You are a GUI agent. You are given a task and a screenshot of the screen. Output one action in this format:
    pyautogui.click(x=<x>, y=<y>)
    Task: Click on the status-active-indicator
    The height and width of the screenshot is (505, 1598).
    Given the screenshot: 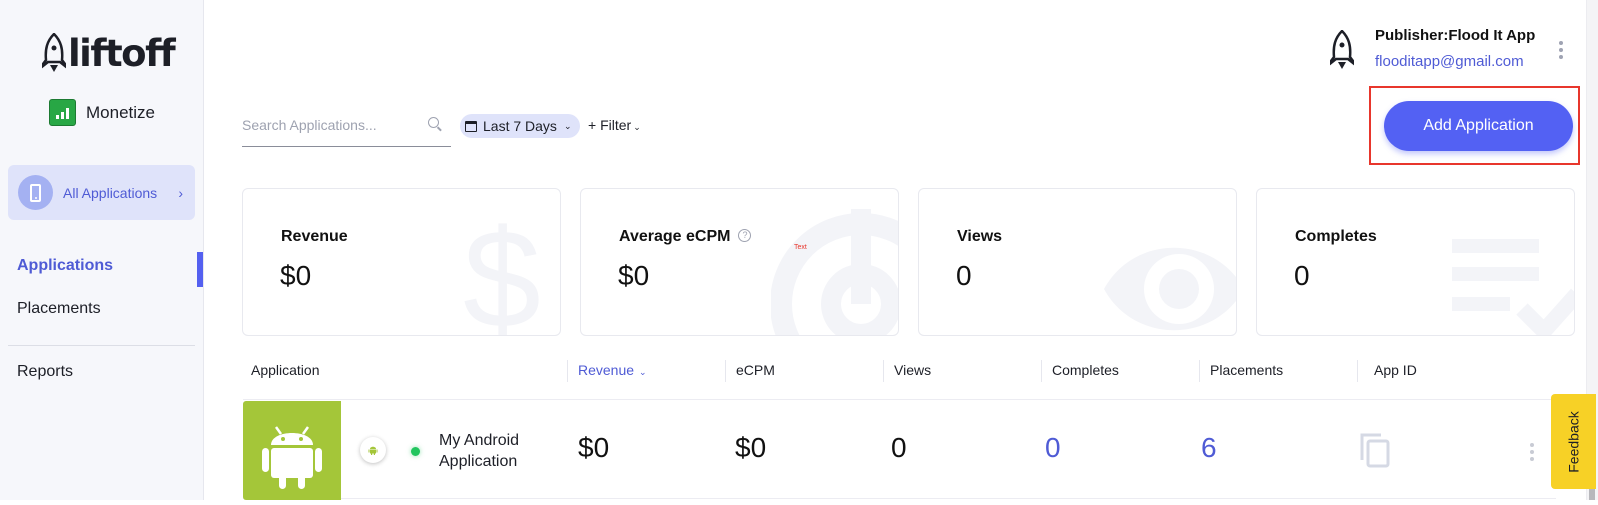 What is the action you would take?
    pyautogui.click(x=415, y=451)
    